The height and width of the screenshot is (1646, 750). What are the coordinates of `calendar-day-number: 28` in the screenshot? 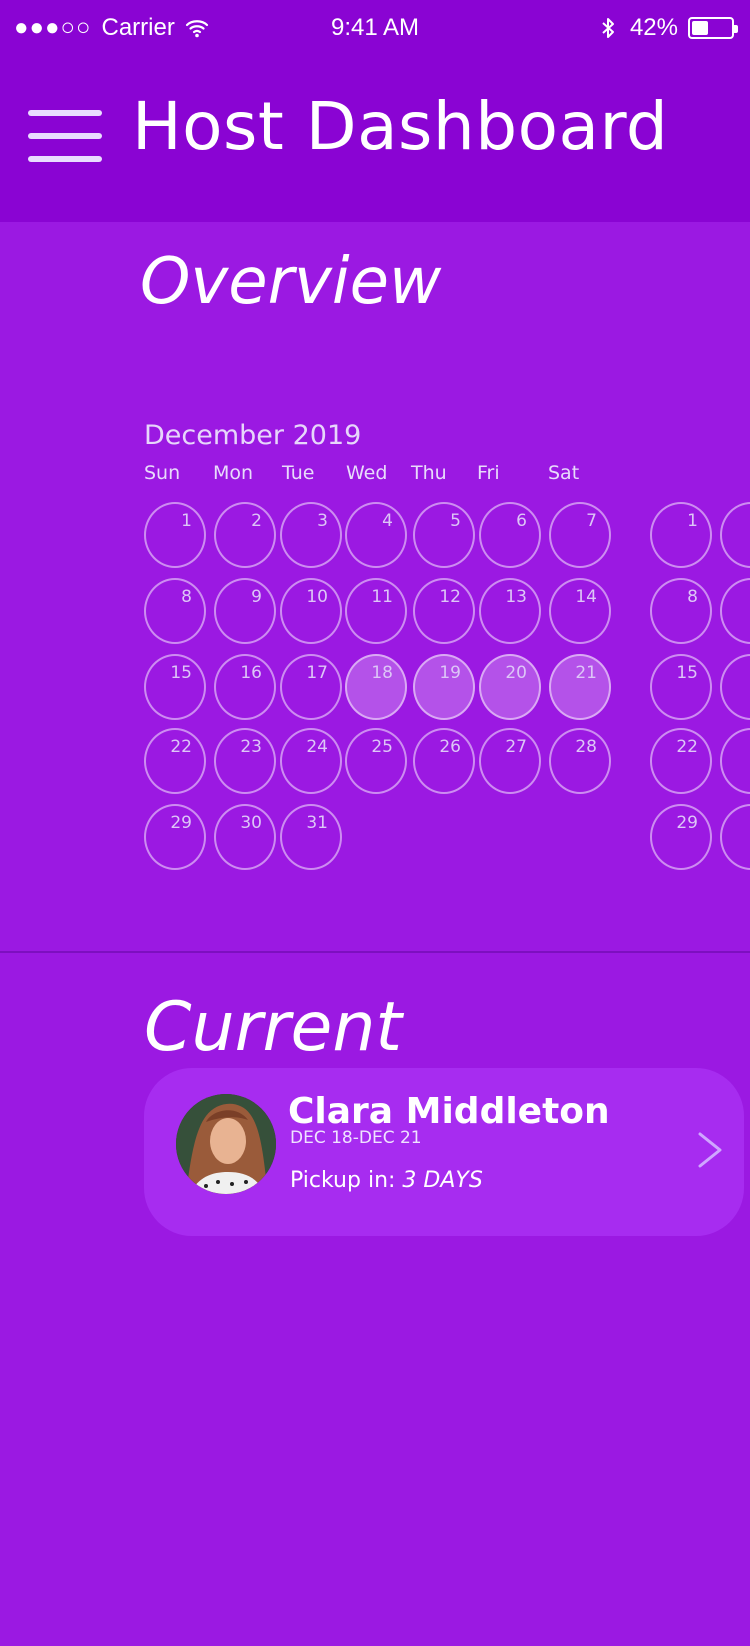 It's located at (586, 747).